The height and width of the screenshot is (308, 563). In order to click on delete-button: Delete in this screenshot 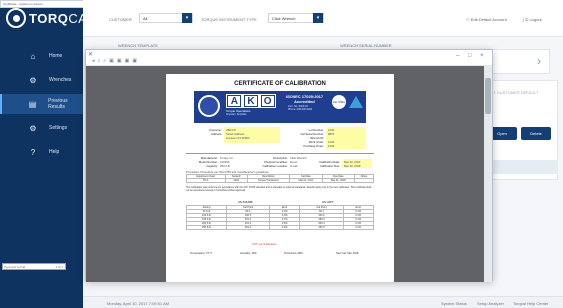, I will do `click(536, 133)`.